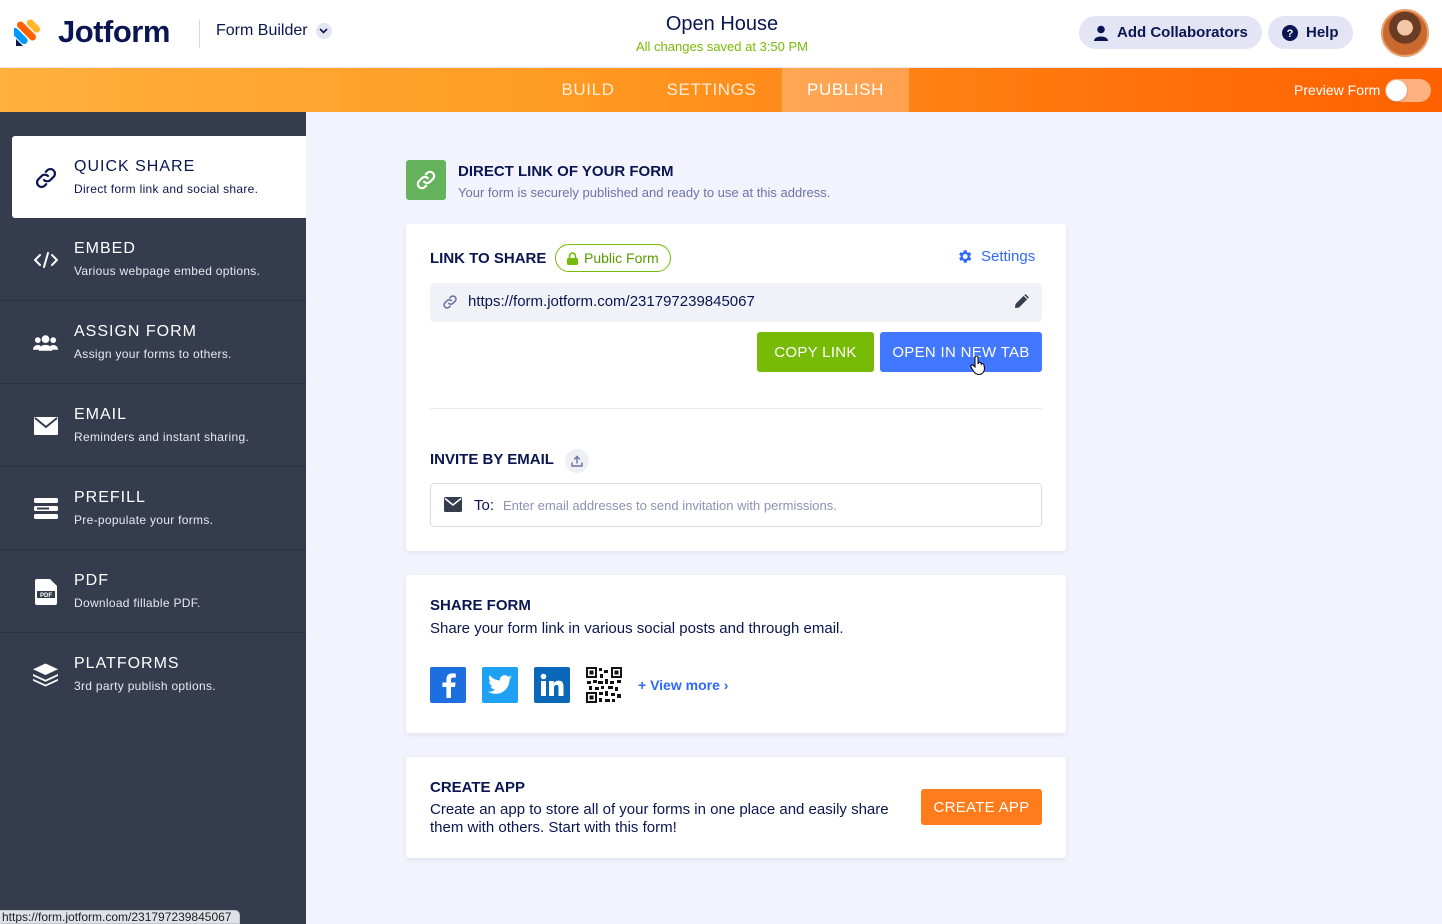 The image size is (1442, 924). Describe the element at coordinates (144, 520) in the screenshot. I see `sidebar-item-desc: Pre-populate your forms.` at that location.